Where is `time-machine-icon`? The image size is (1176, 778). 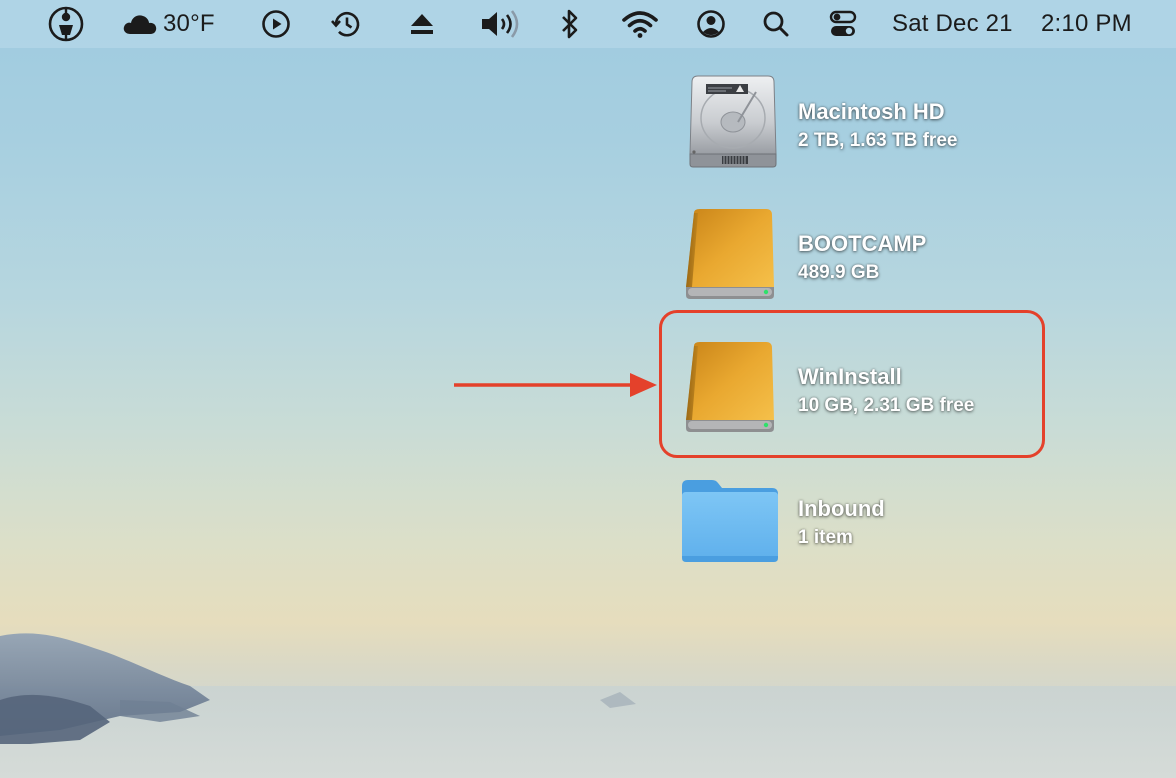
time-machine-icon is located at coordinates (346, 24).